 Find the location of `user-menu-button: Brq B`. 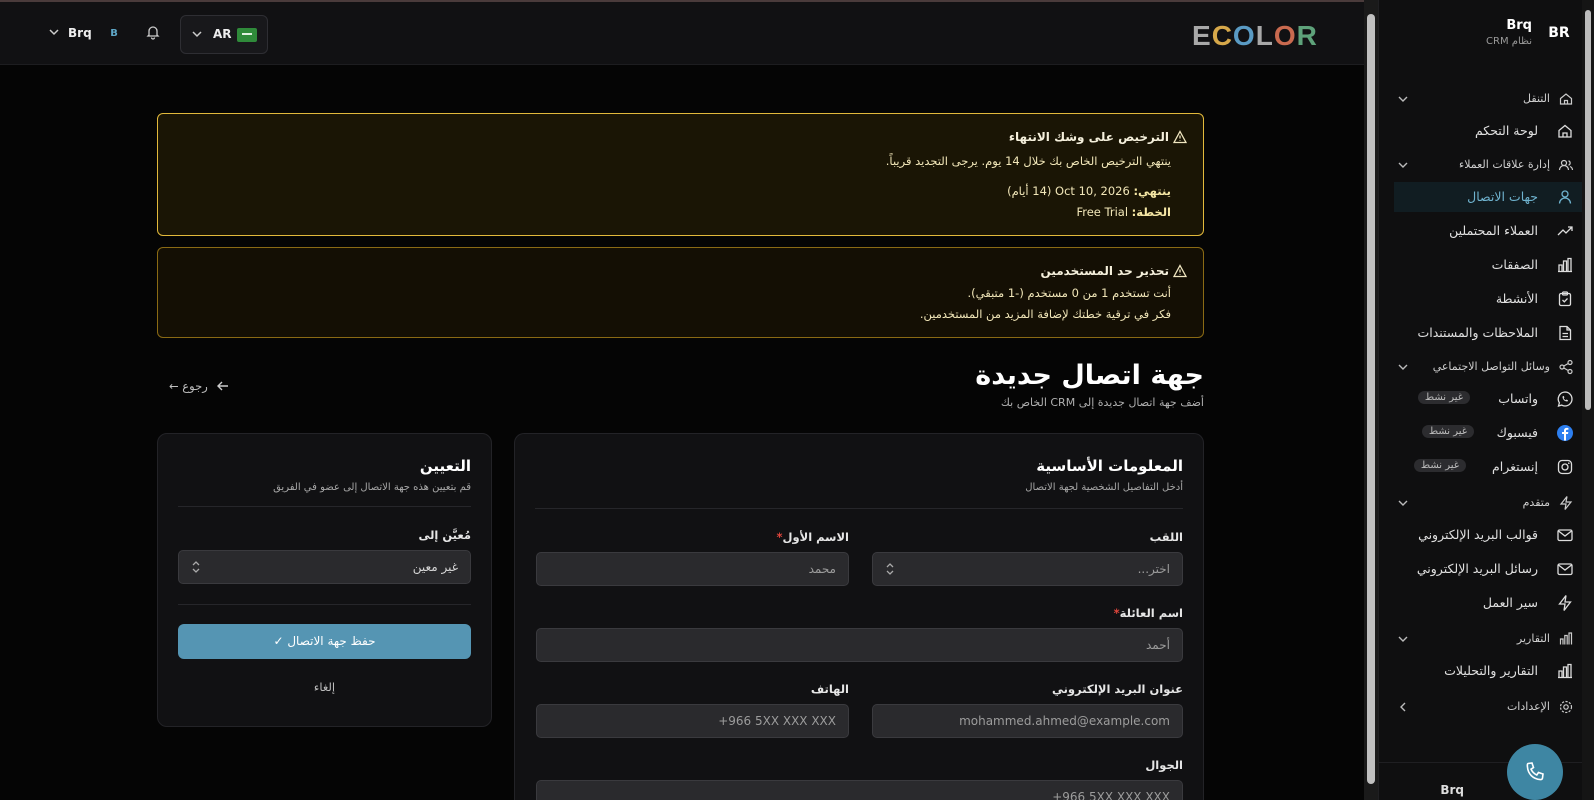

user-menu-button: Brq B is located at coordinates (85, 34).